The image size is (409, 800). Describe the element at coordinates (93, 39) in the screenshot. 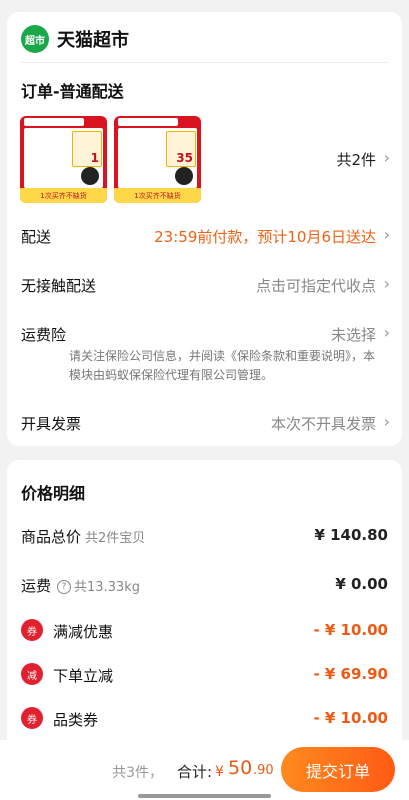

I see `store-name: 天猫超市` at that location.